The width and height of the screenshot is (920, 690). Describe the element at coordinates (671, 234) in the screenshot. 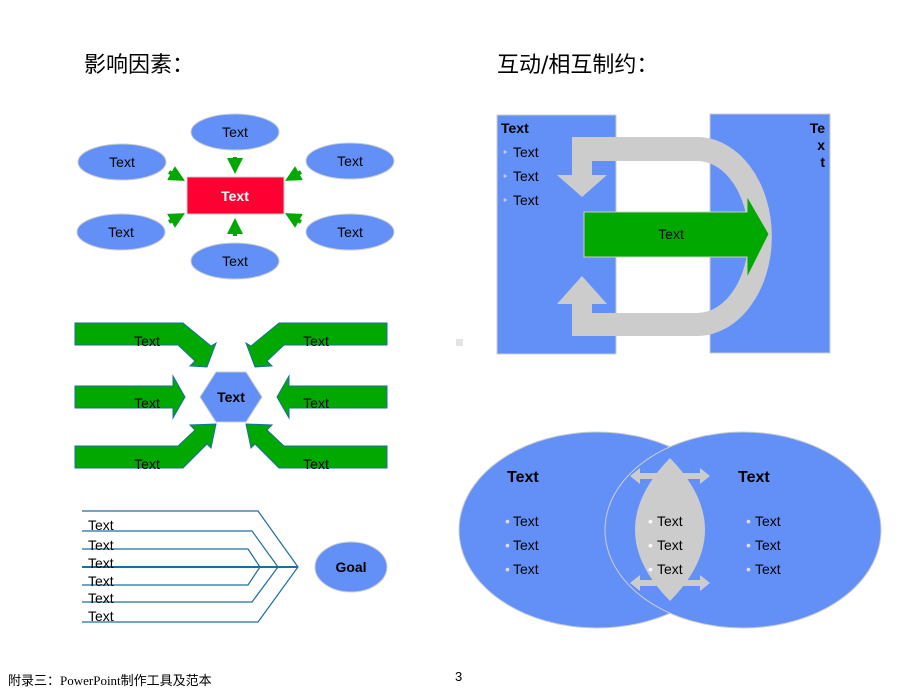

I see `main-arrow-label: Text` at that location.